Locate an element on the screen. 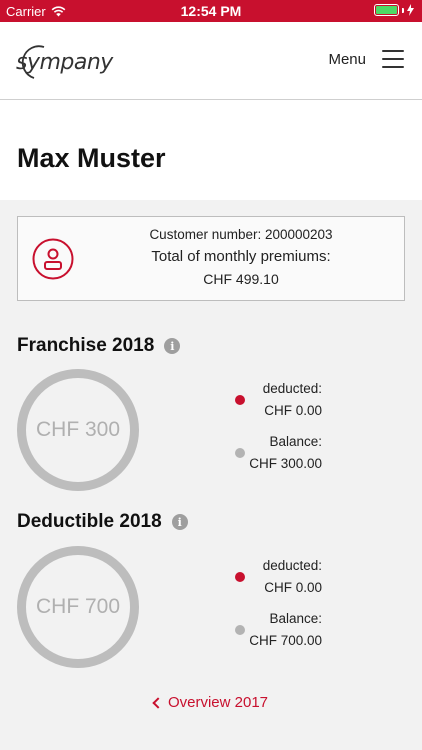  section-title-deductible: Deductible 2018 i is located at coordinates (102, 522).